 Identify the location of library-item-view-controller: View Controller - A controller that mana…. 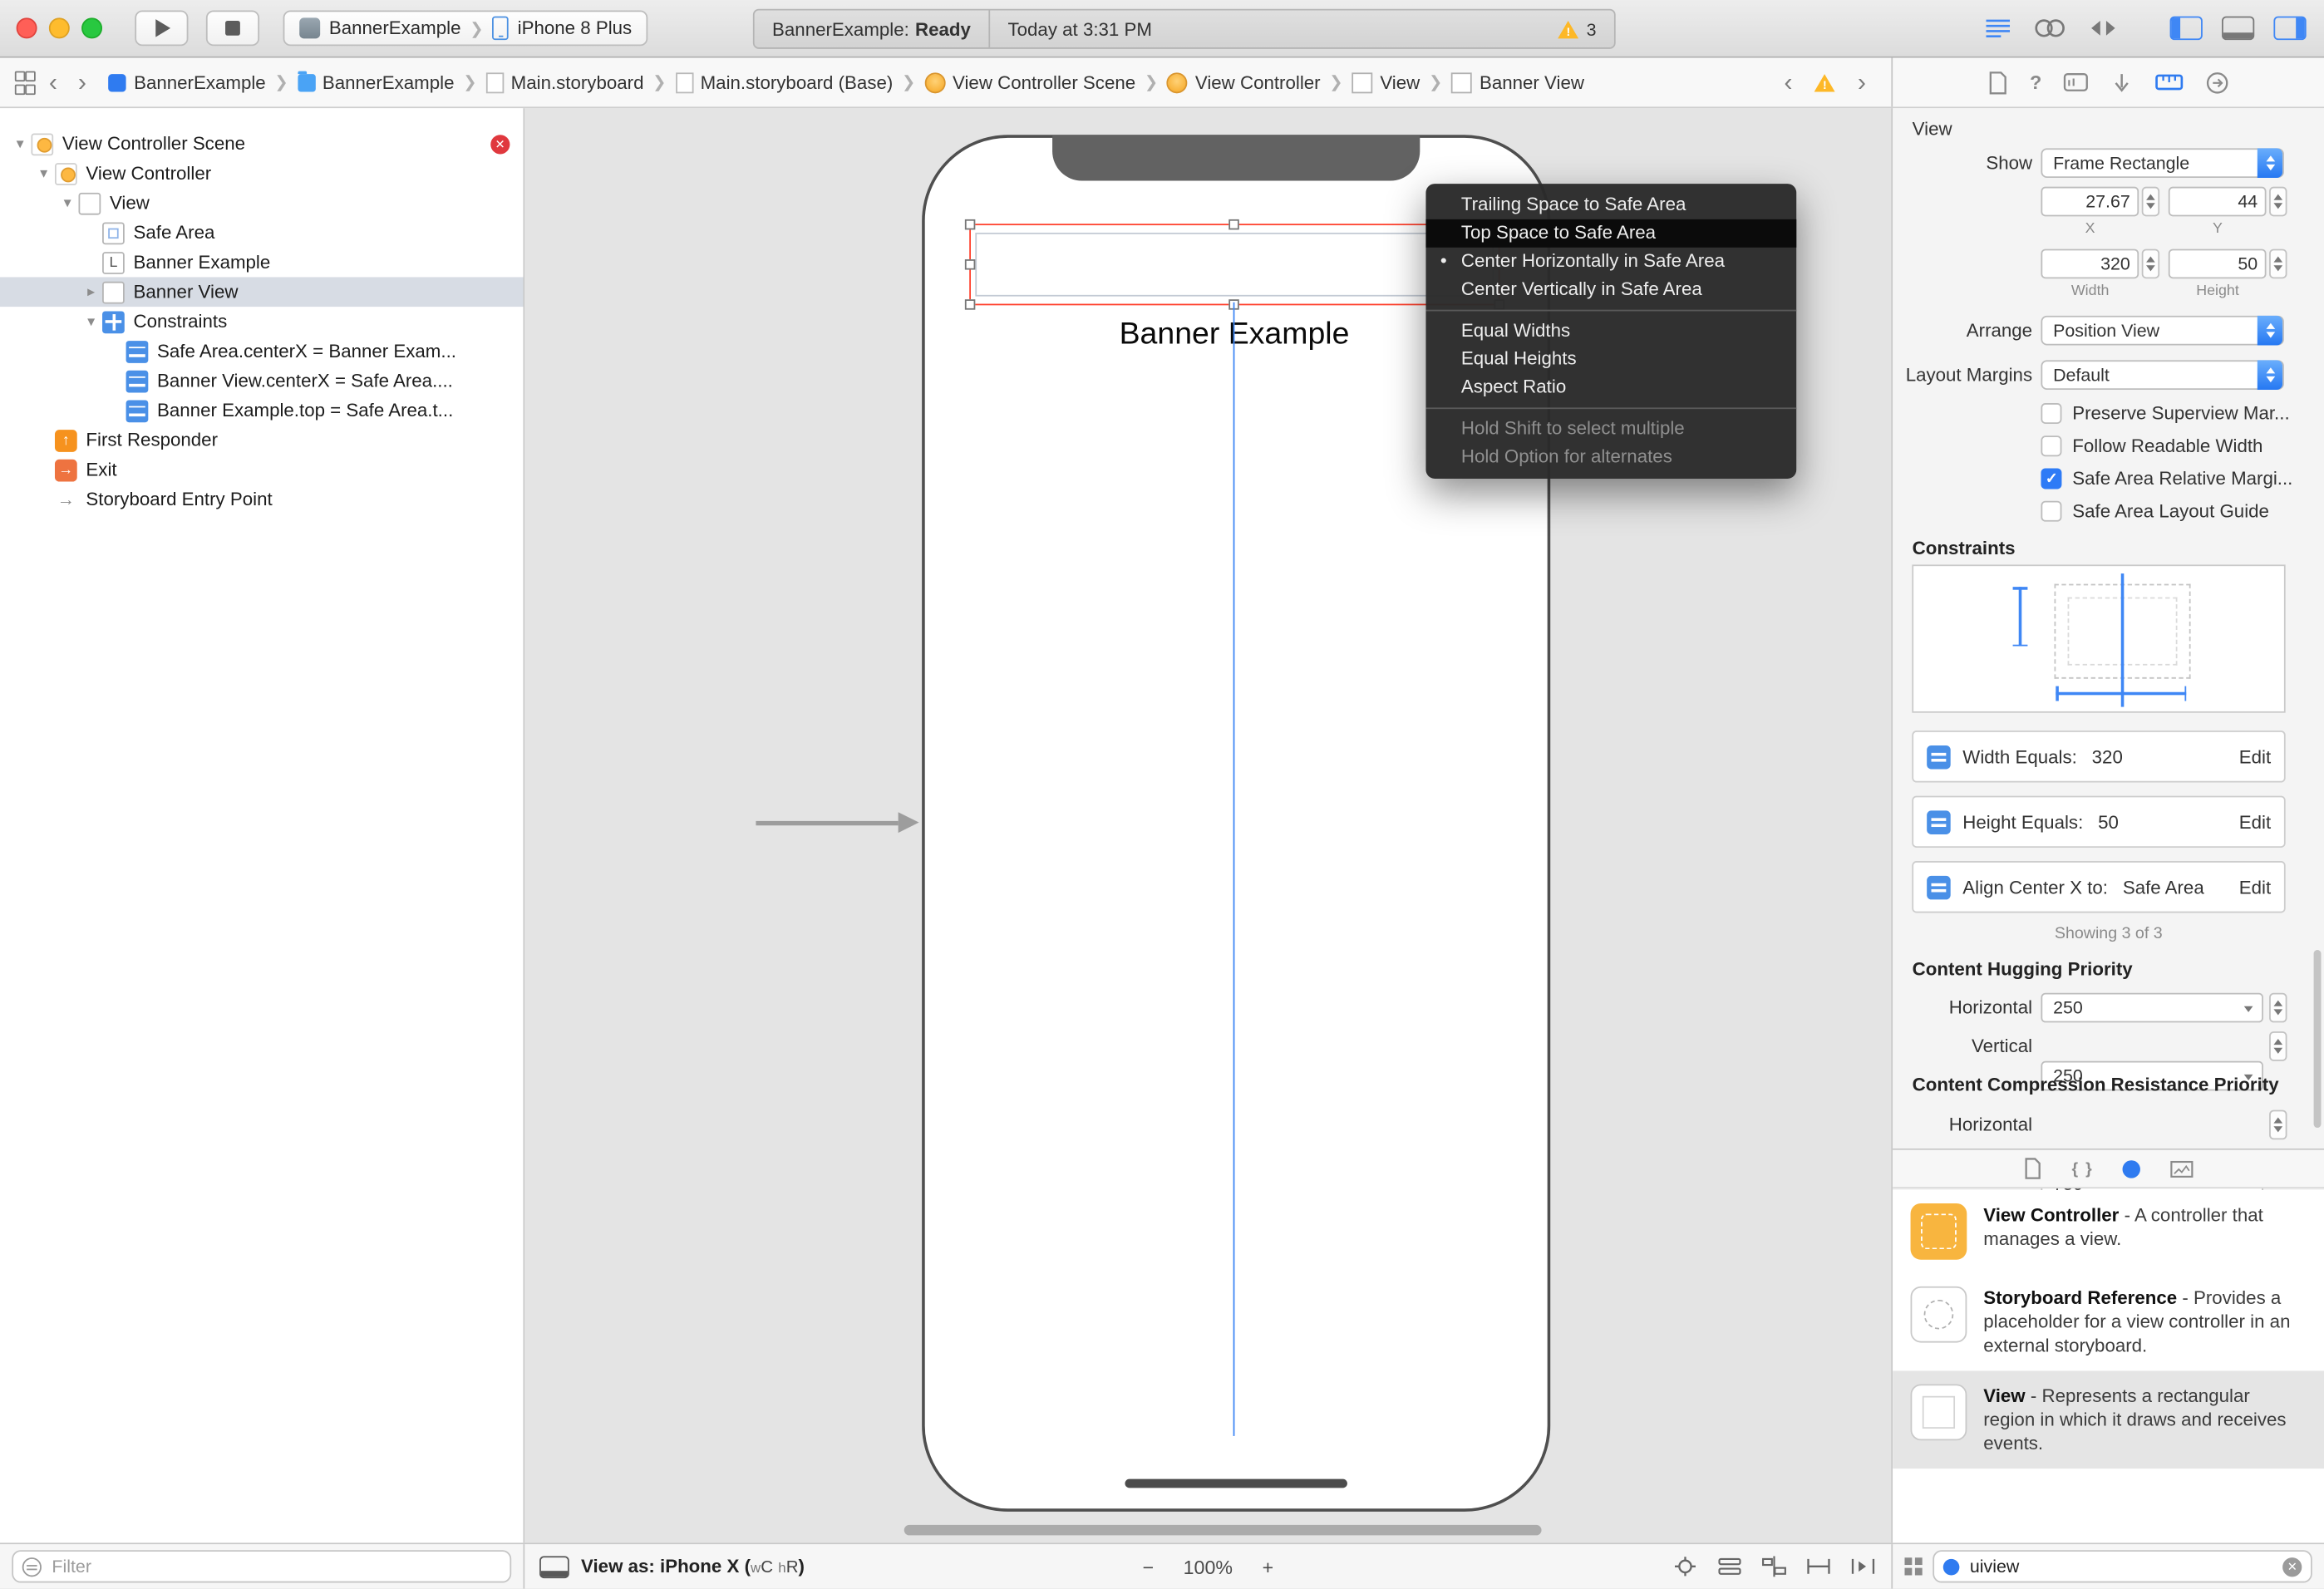
(2108, 1231).